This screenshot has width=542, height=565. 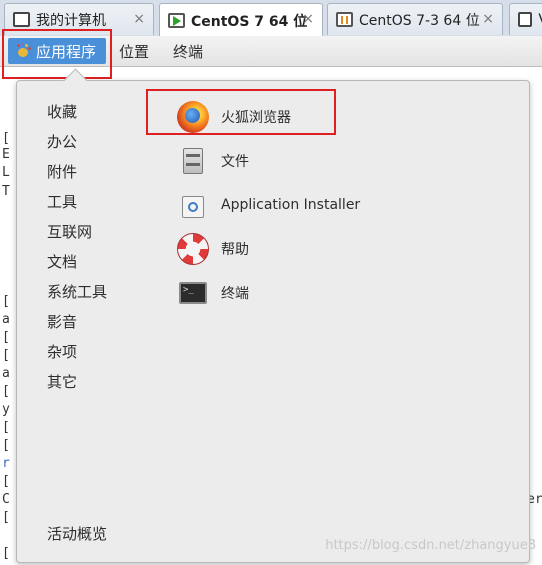 I want to click on app-files: 文件, so click(x=213, y=161).